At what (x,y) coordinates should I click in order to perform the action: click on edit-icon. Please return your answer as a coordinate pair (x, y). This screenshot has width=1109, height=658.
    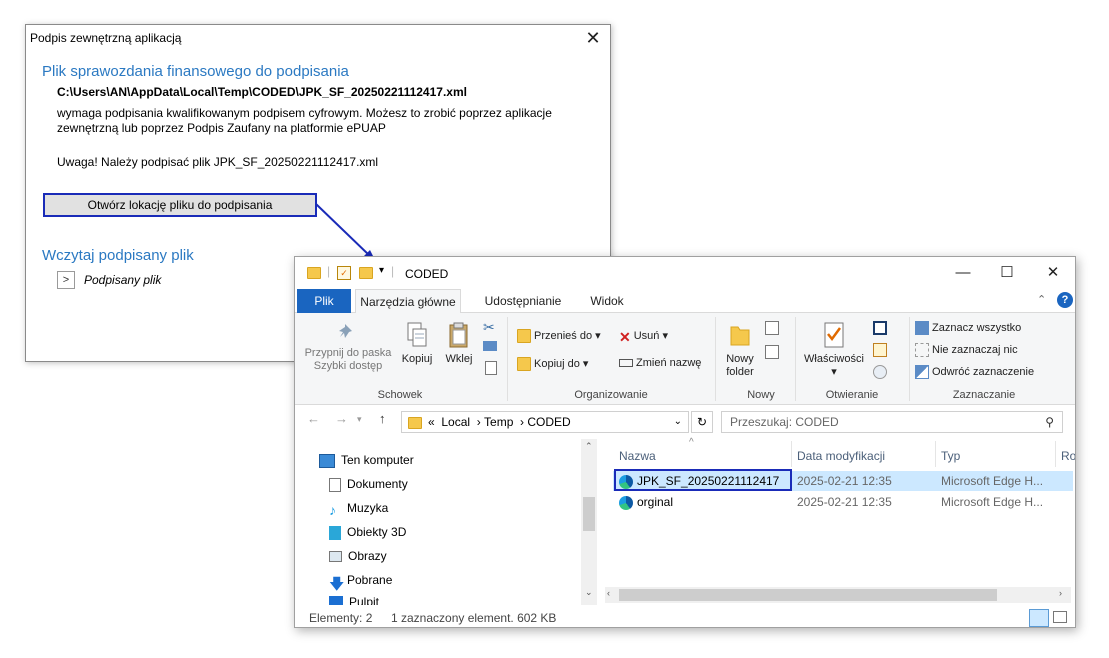
    Looking at the image, I should click on (880, 350).